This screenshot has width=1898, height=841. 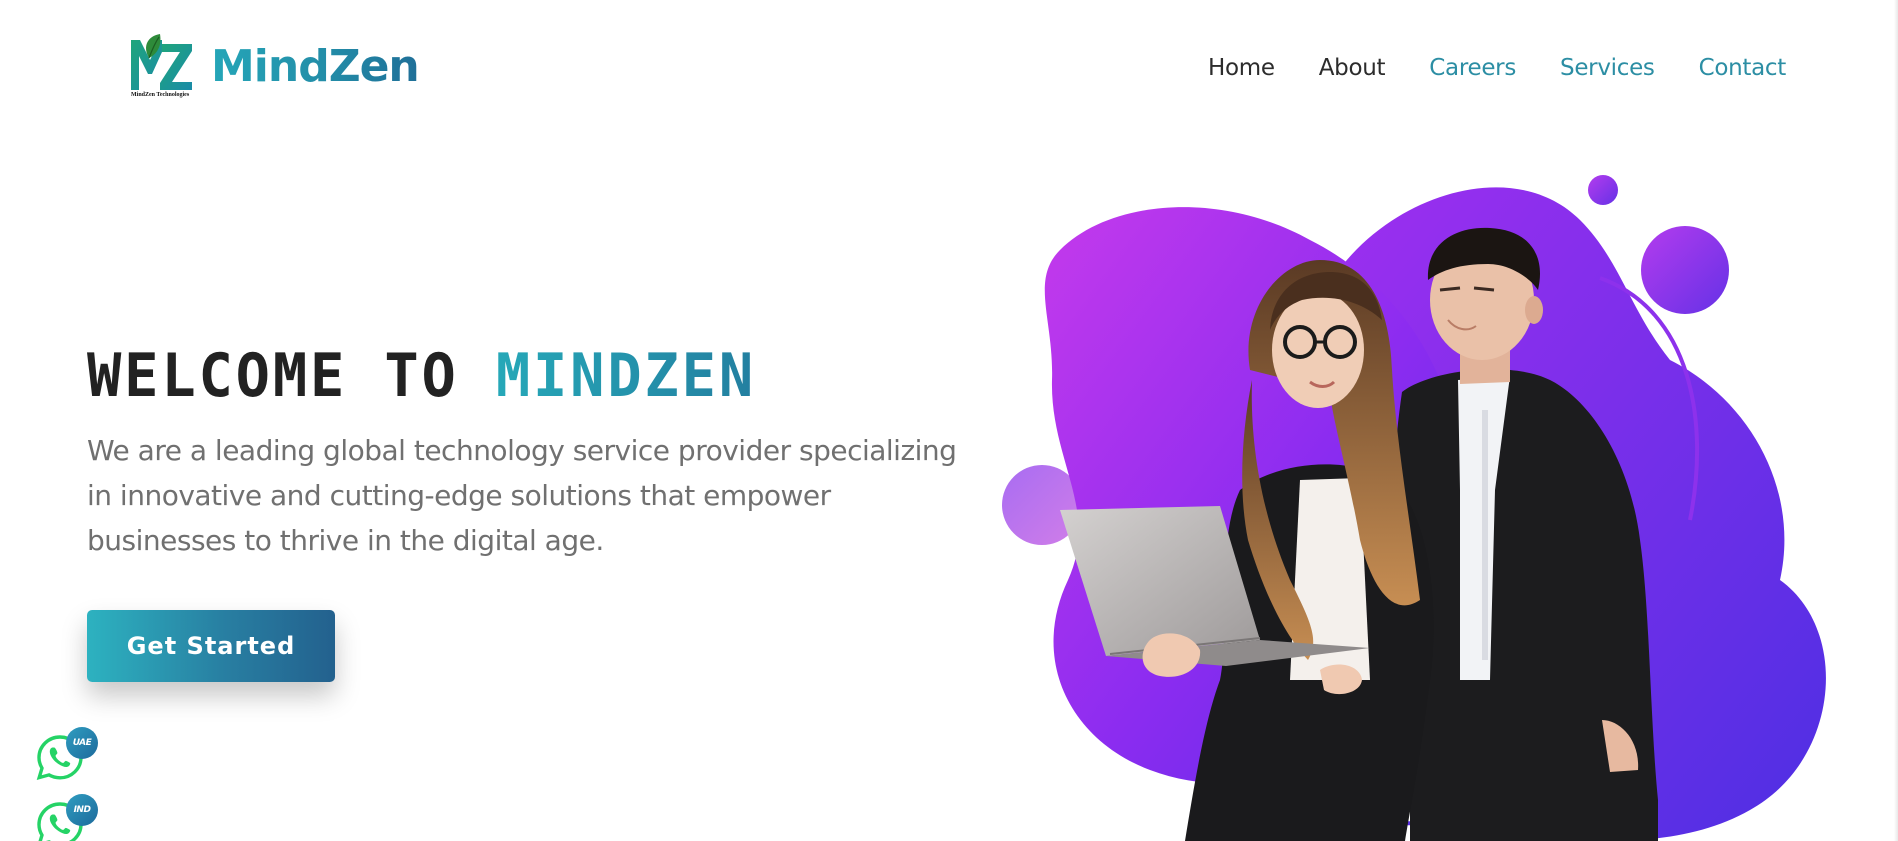 I want to click on hero-title: WELCOME TO MINDZEN, so click(x=421, y=376).